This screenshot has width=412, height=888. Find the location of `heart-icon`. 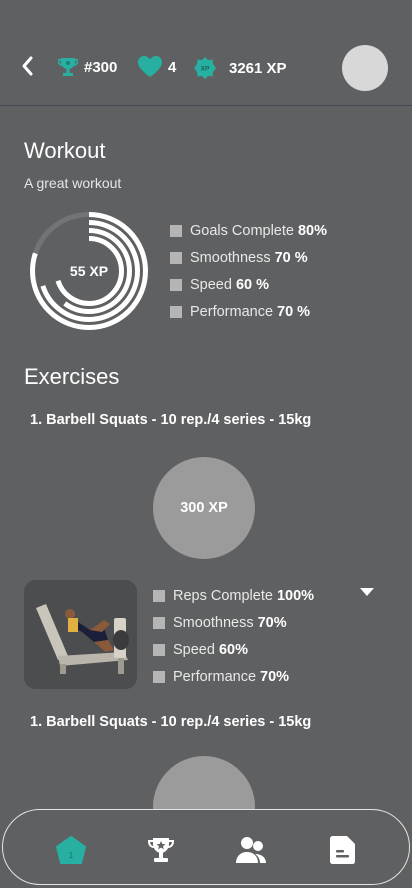

heart-icon is located at coordinates (150, 66).